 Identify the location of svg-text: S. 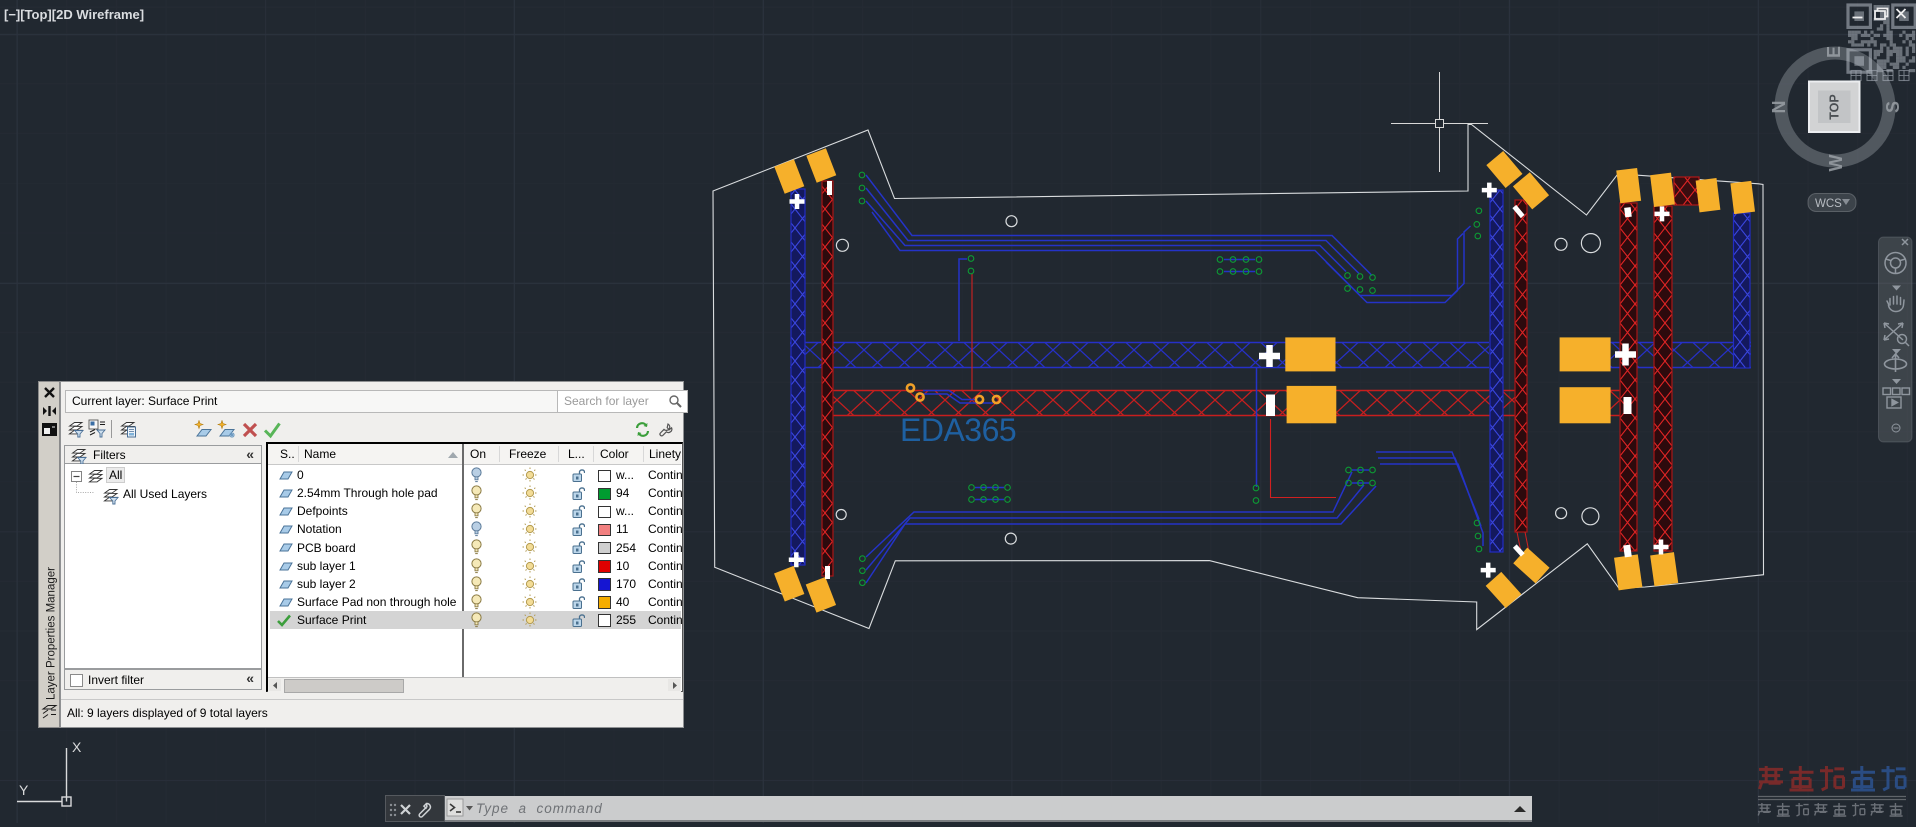
(1893, 107).